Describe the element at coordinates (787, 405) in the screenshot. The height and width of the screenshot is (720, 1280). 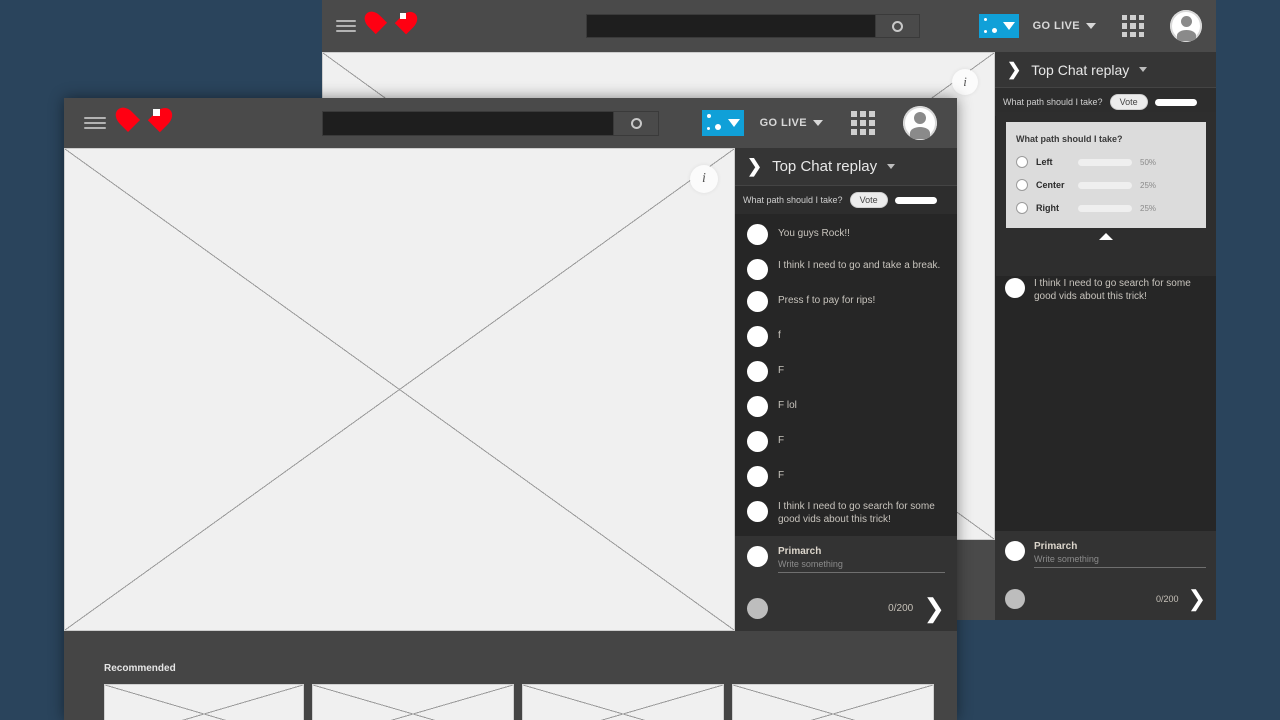
I see `chat-message-text: F lol` at that location.